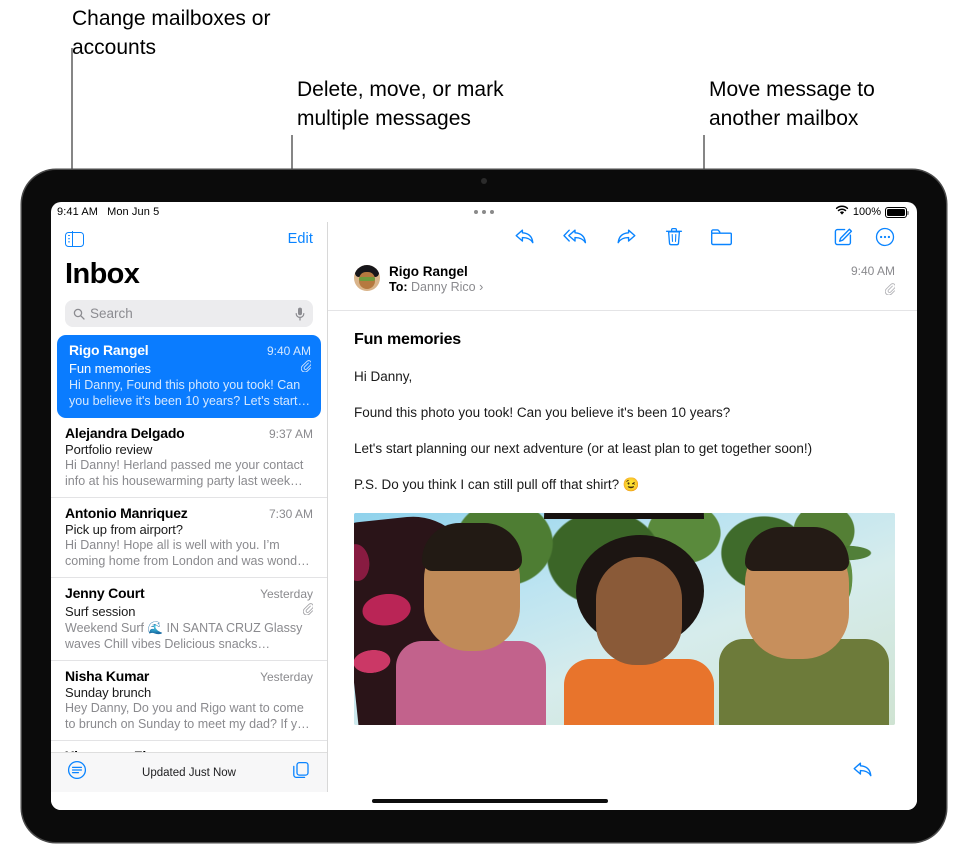 This screenshot has height=858, width=968. I want to click on multitasking-dots-icon, so click(484, 212).